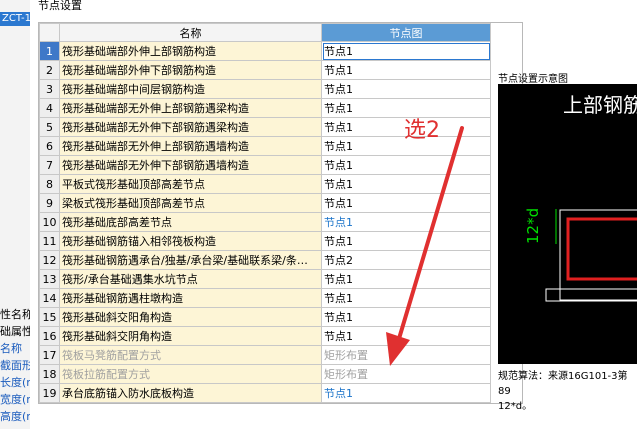 Image resolution: width=637 pixels, height=429 pixels. I want to click on node-name-cell: 筏板拉筋配置方式, so click(190, 374).